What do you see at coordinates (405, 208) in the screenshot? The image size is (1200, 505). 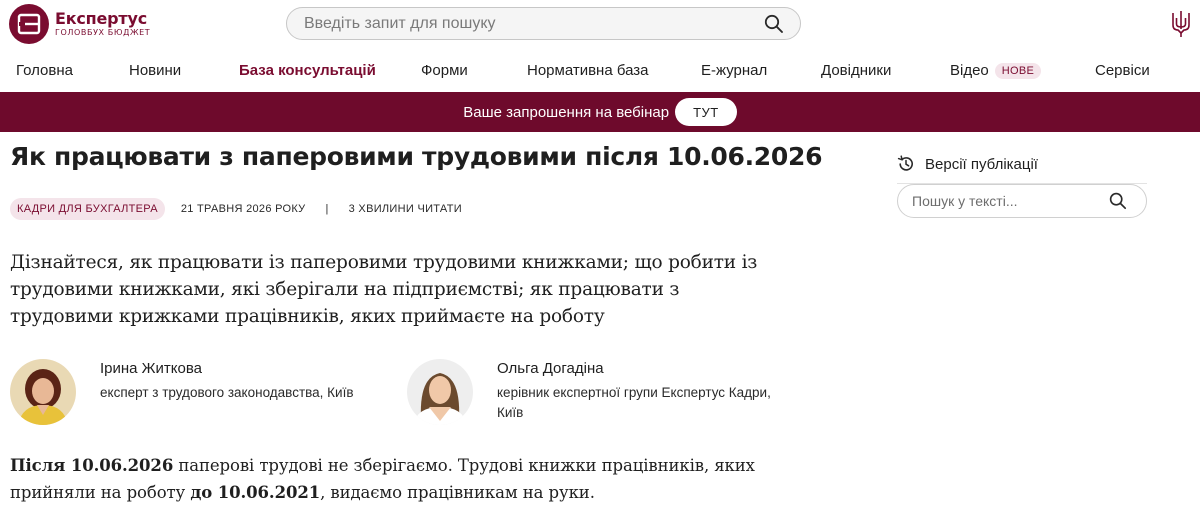 I see `read-time: 3 ХВИЛИНИ ЧИТАТИ` at bounding box center [405, 208].